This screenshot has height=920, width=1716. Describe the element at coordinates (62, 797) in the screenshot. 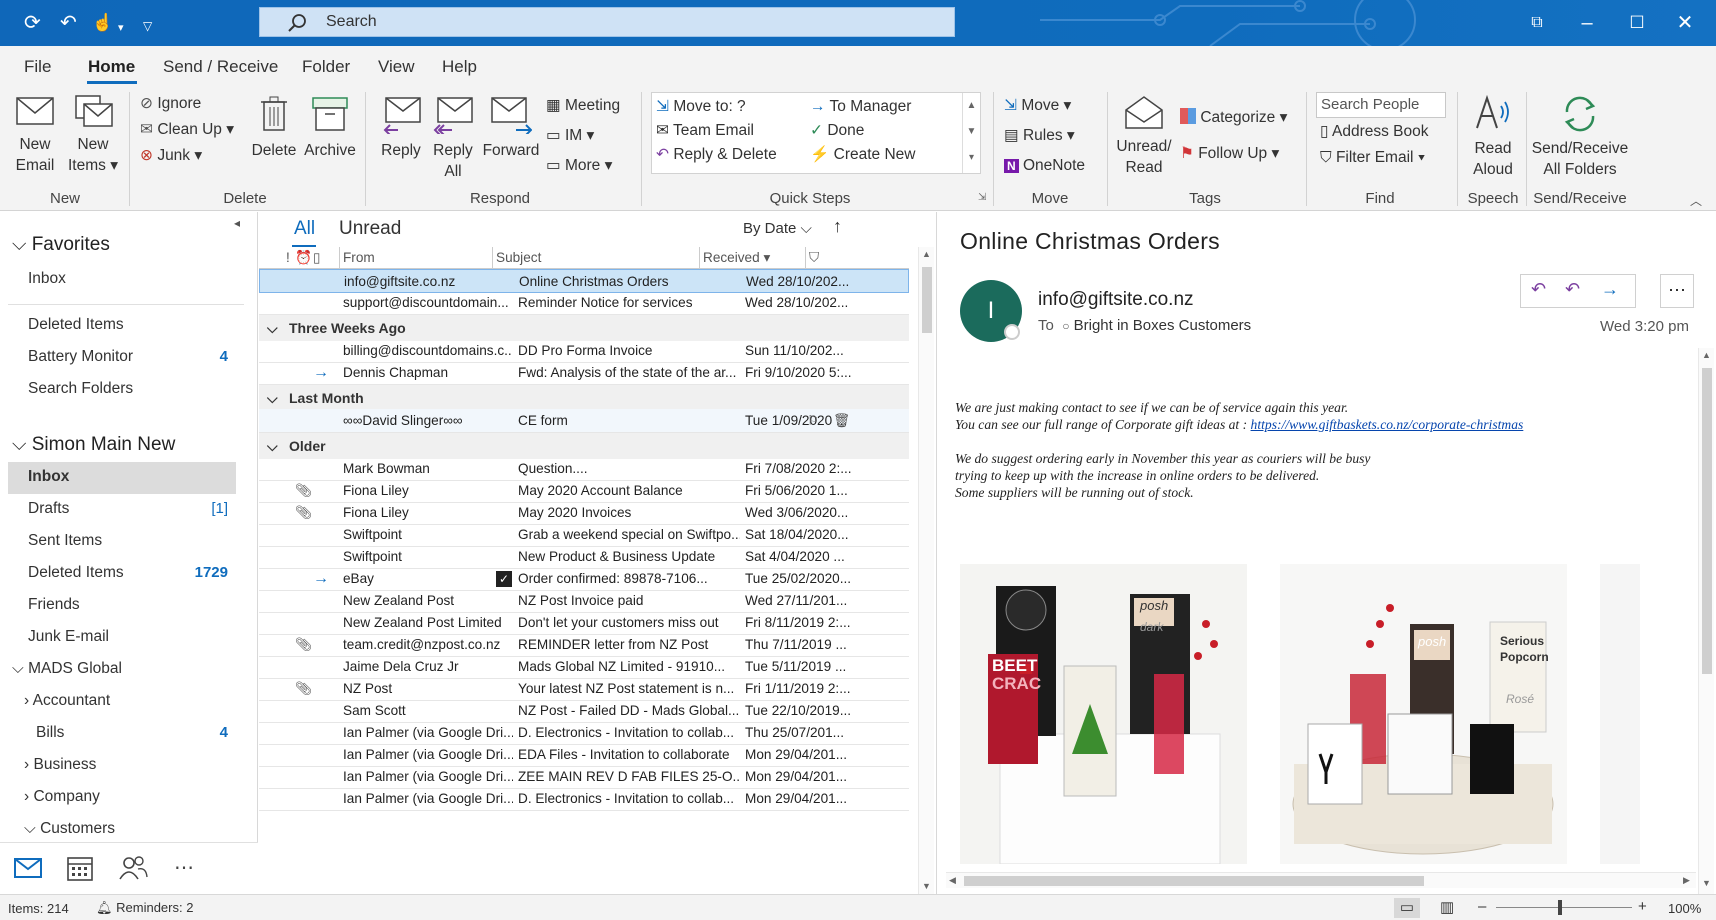

I see `folder-company: › Company` at that location.